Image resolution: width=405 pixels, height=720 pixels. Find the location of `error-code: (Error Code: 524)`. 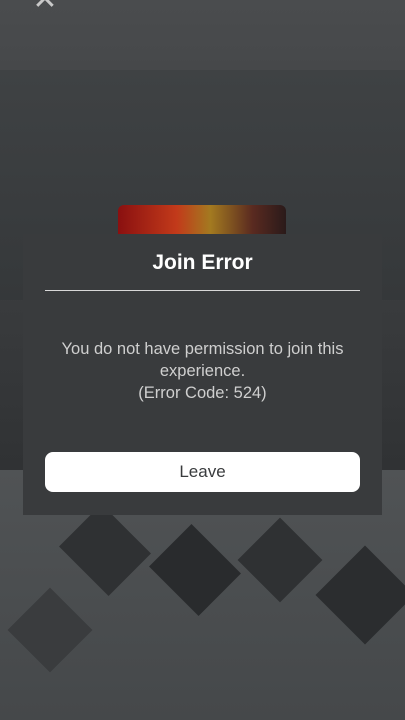

error-code: (Error Code: 524) is located at coordinates (202, 393).